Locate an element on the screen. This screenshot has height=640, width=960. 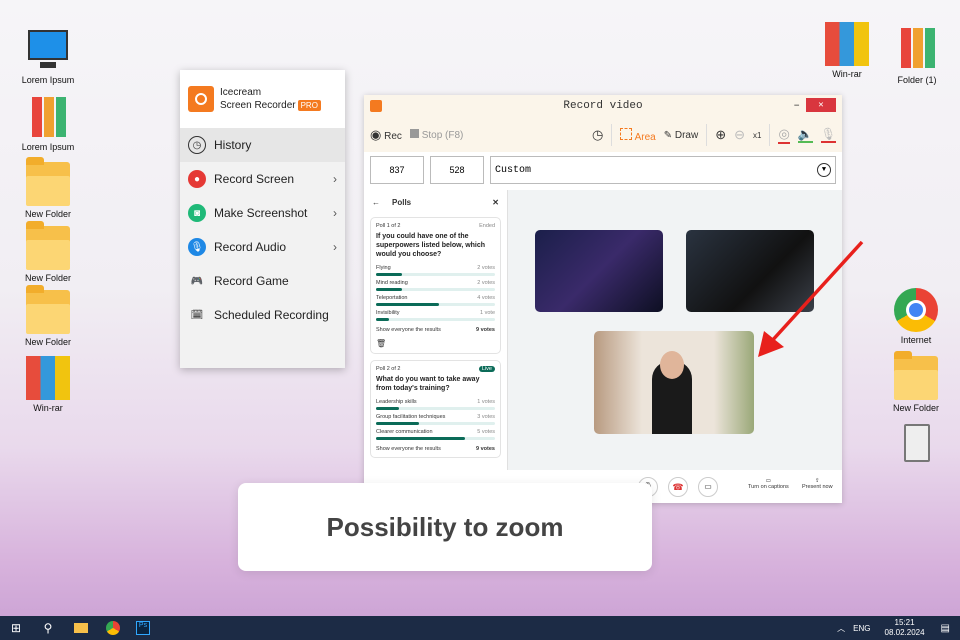
zoom-in-icon: ⊕ is located at coordinates (720, 135).